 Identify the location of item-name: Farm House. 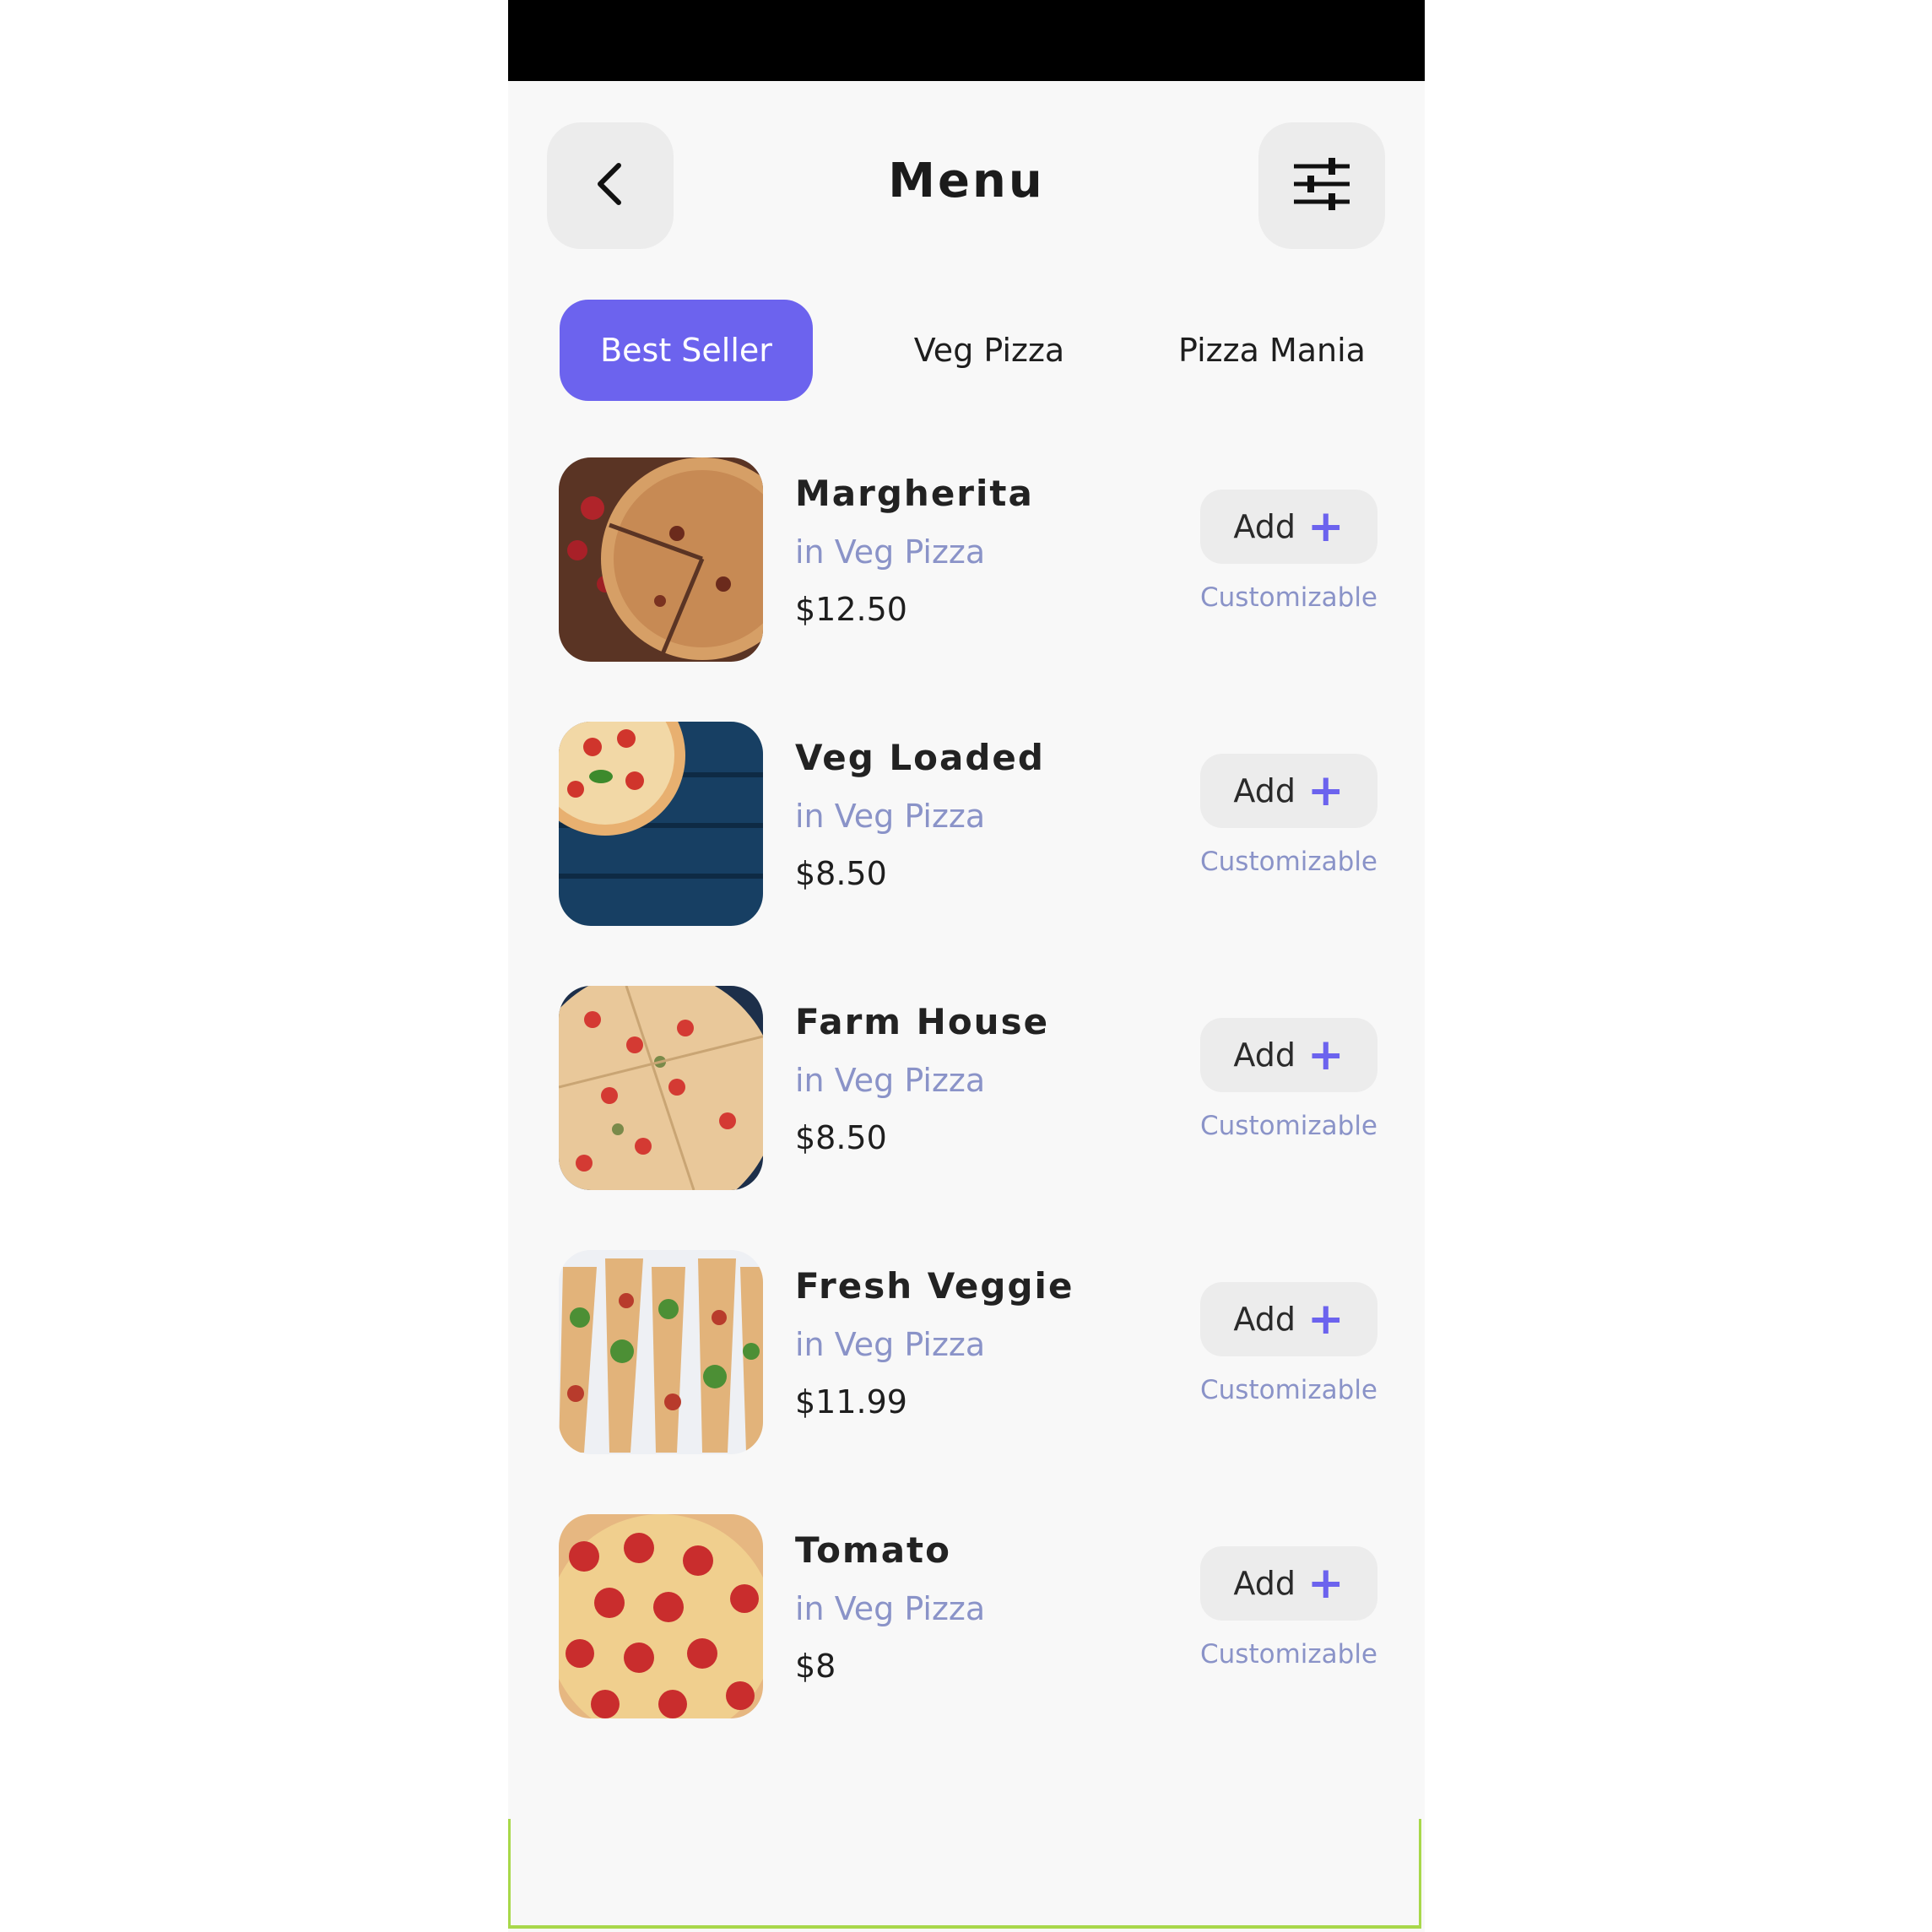
(922, 1021).